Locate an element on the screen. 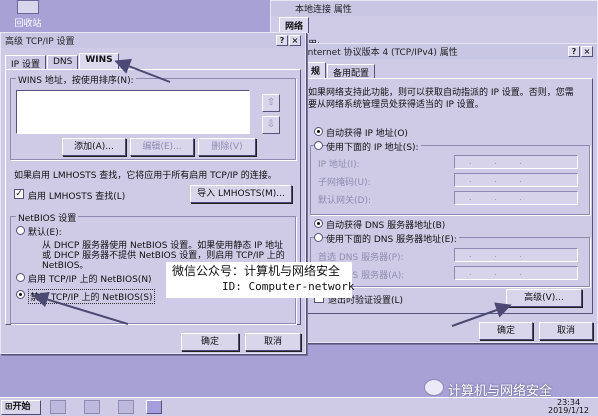 The width and height of the screenshot is (598, 416). ip-address-field: . . . is located at coordinates (516, 162).